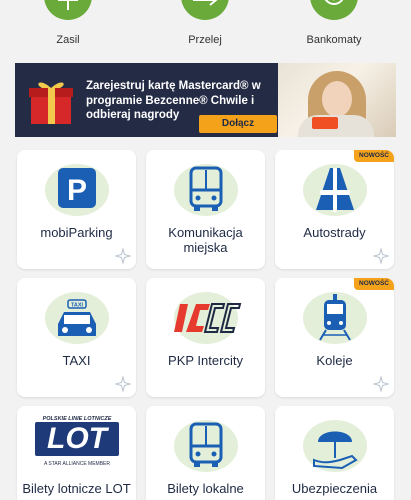 This screenshot has height=500, width=411. Describe the element at coordinates (205, 10) in the screenshot. I see `arrow-right-icon` at that location.